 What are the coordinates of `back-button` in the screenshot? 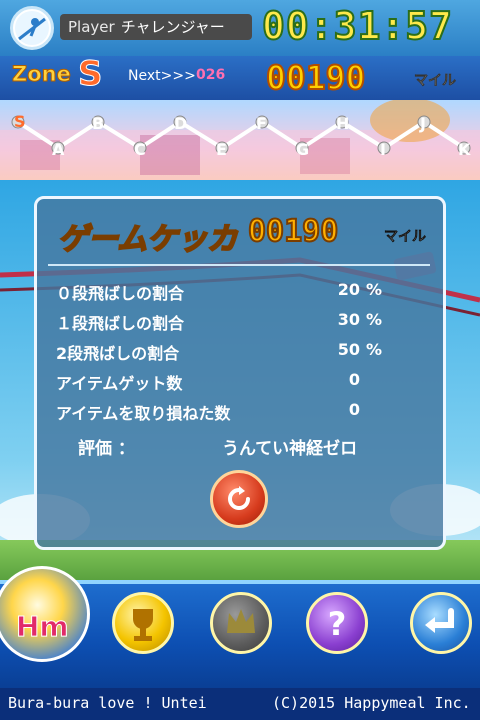 It's located at (441, 623).